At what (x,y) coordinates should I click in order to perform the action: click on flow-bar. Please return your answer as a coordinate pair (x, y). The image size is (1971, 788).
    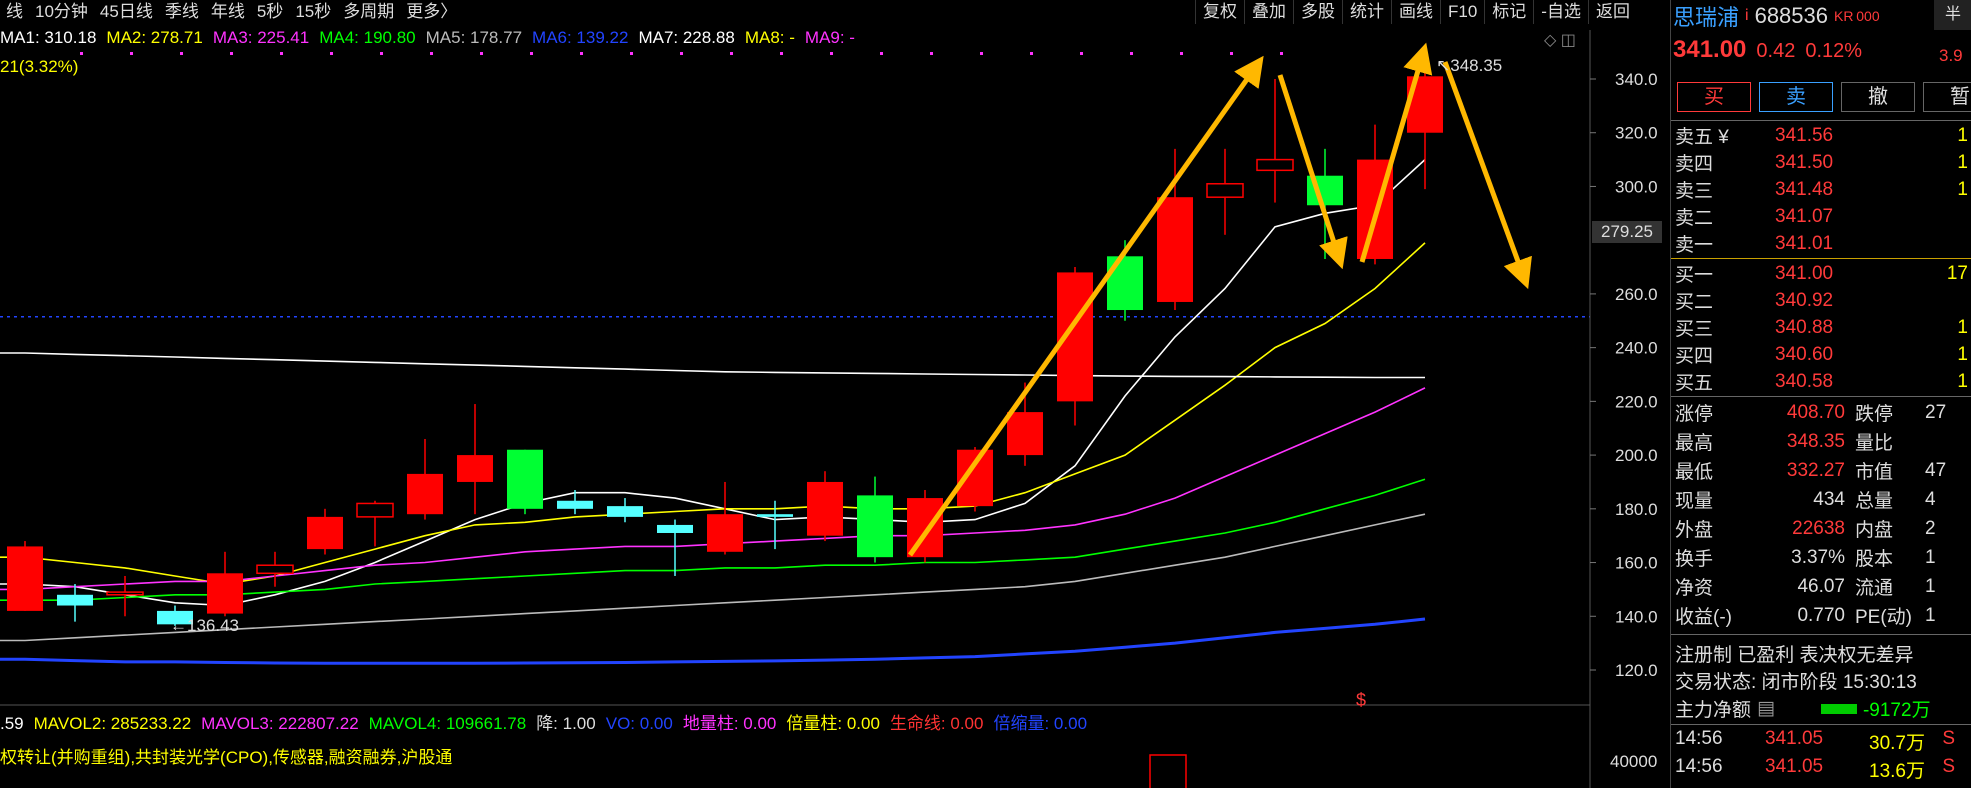
    Looking at the image, I should click on (1839, 709).